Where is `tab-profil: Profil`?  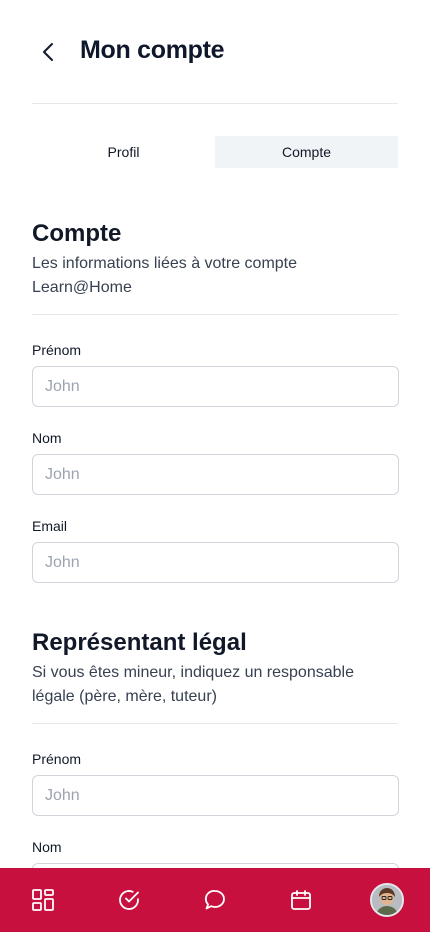
tab-profil: Profil is located at coordinates (123, 152).